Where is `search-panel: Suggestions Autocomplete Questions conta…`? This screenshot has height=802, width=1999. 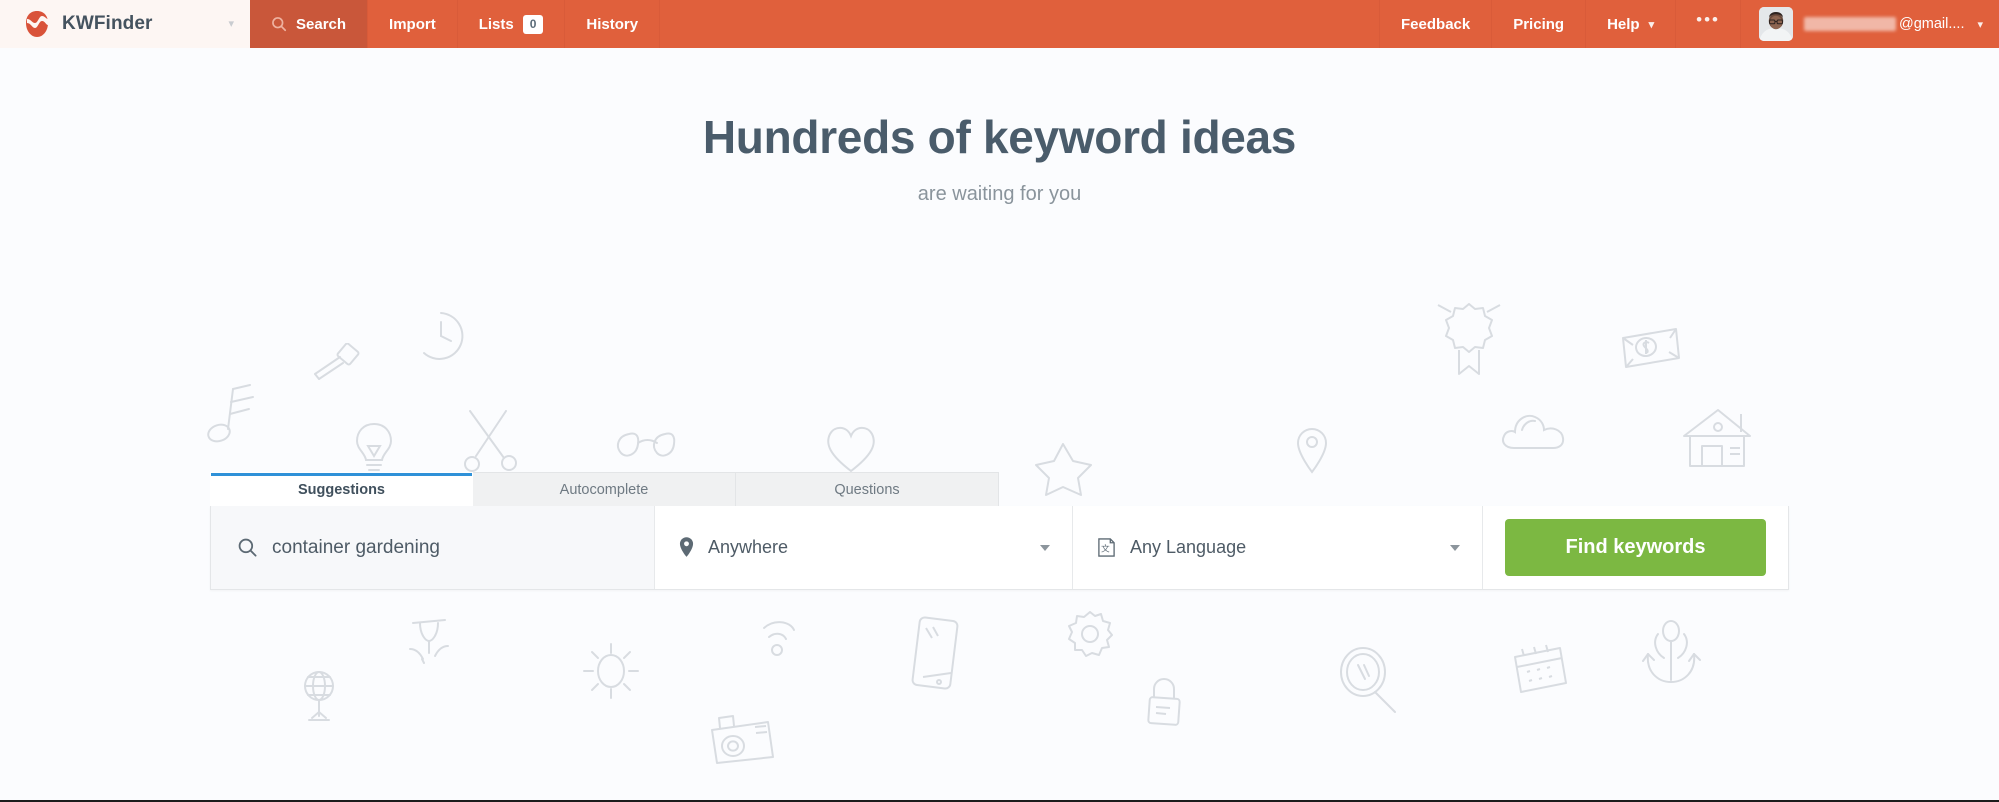
search-panel: Suggestions Autocomplete Questions conta… is located at coordinates (999, 531).